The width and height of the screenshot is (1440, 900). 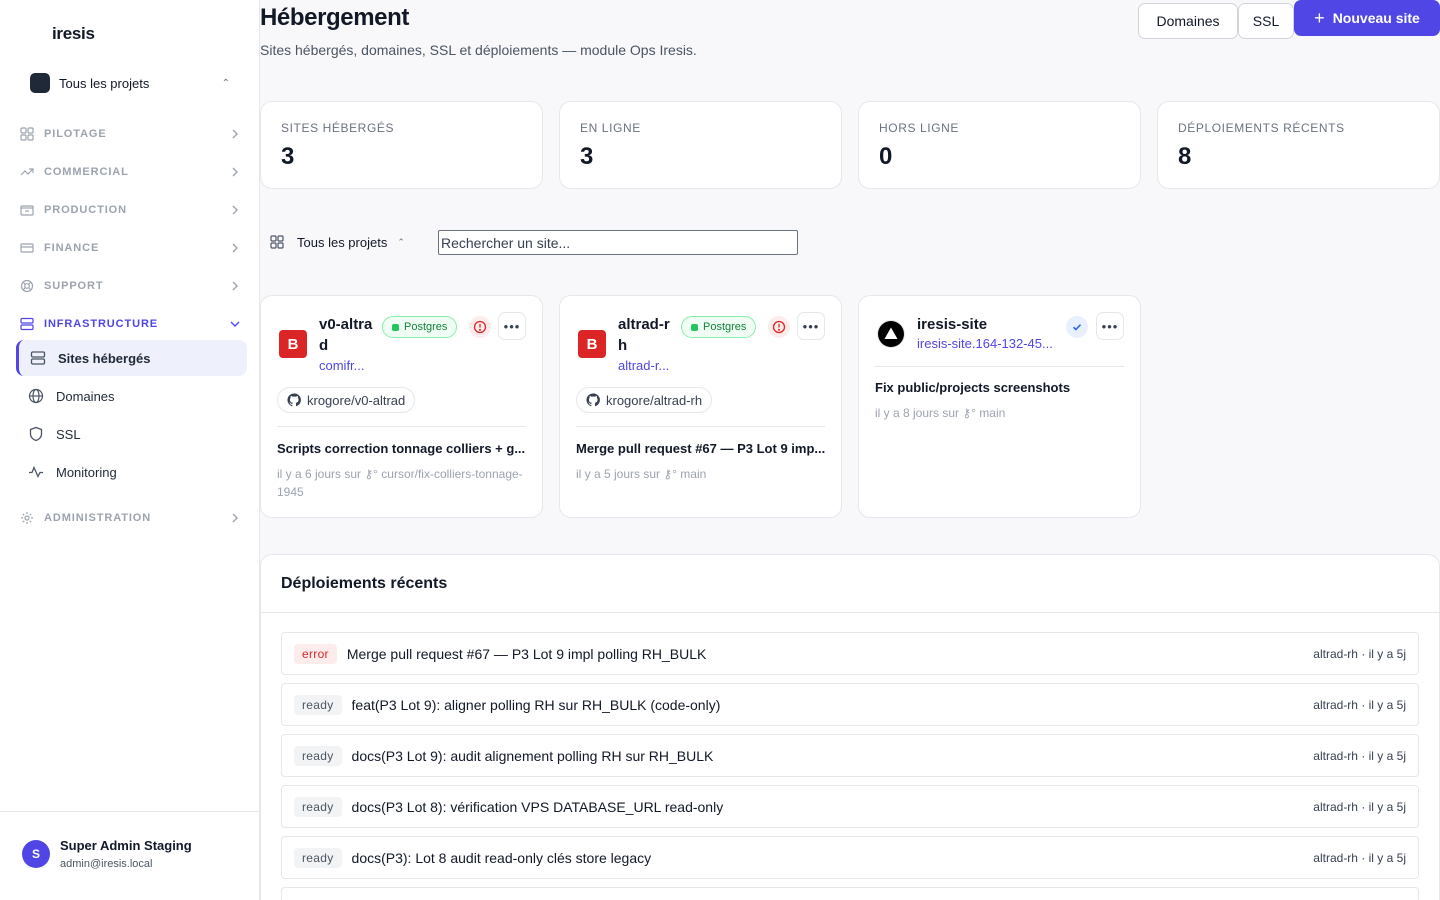 What do you see at coordinates (131, 210) in the screenshot?
I see `nav-group-production: PRODUCTION` at bounding box center [131, 210].